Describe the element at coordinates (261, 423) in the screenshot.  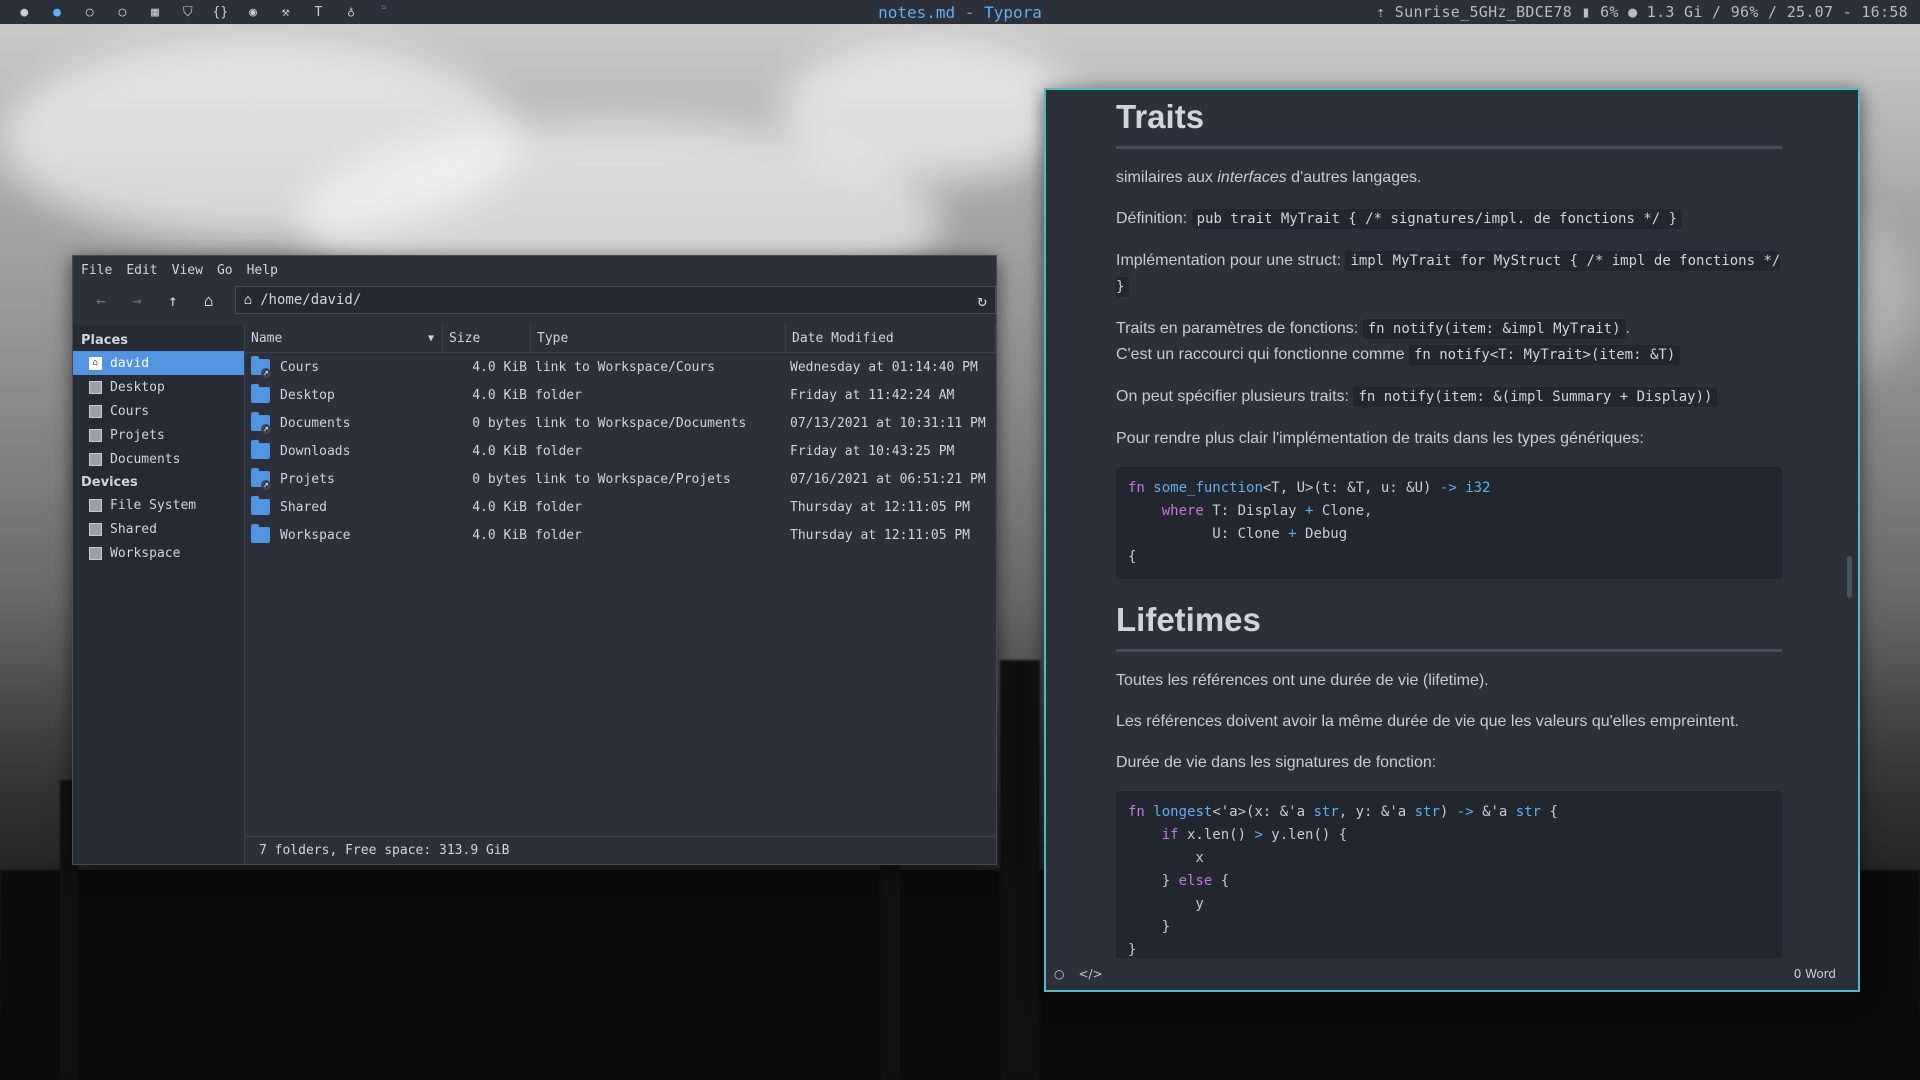
I see `folder-link-icon` at that location.